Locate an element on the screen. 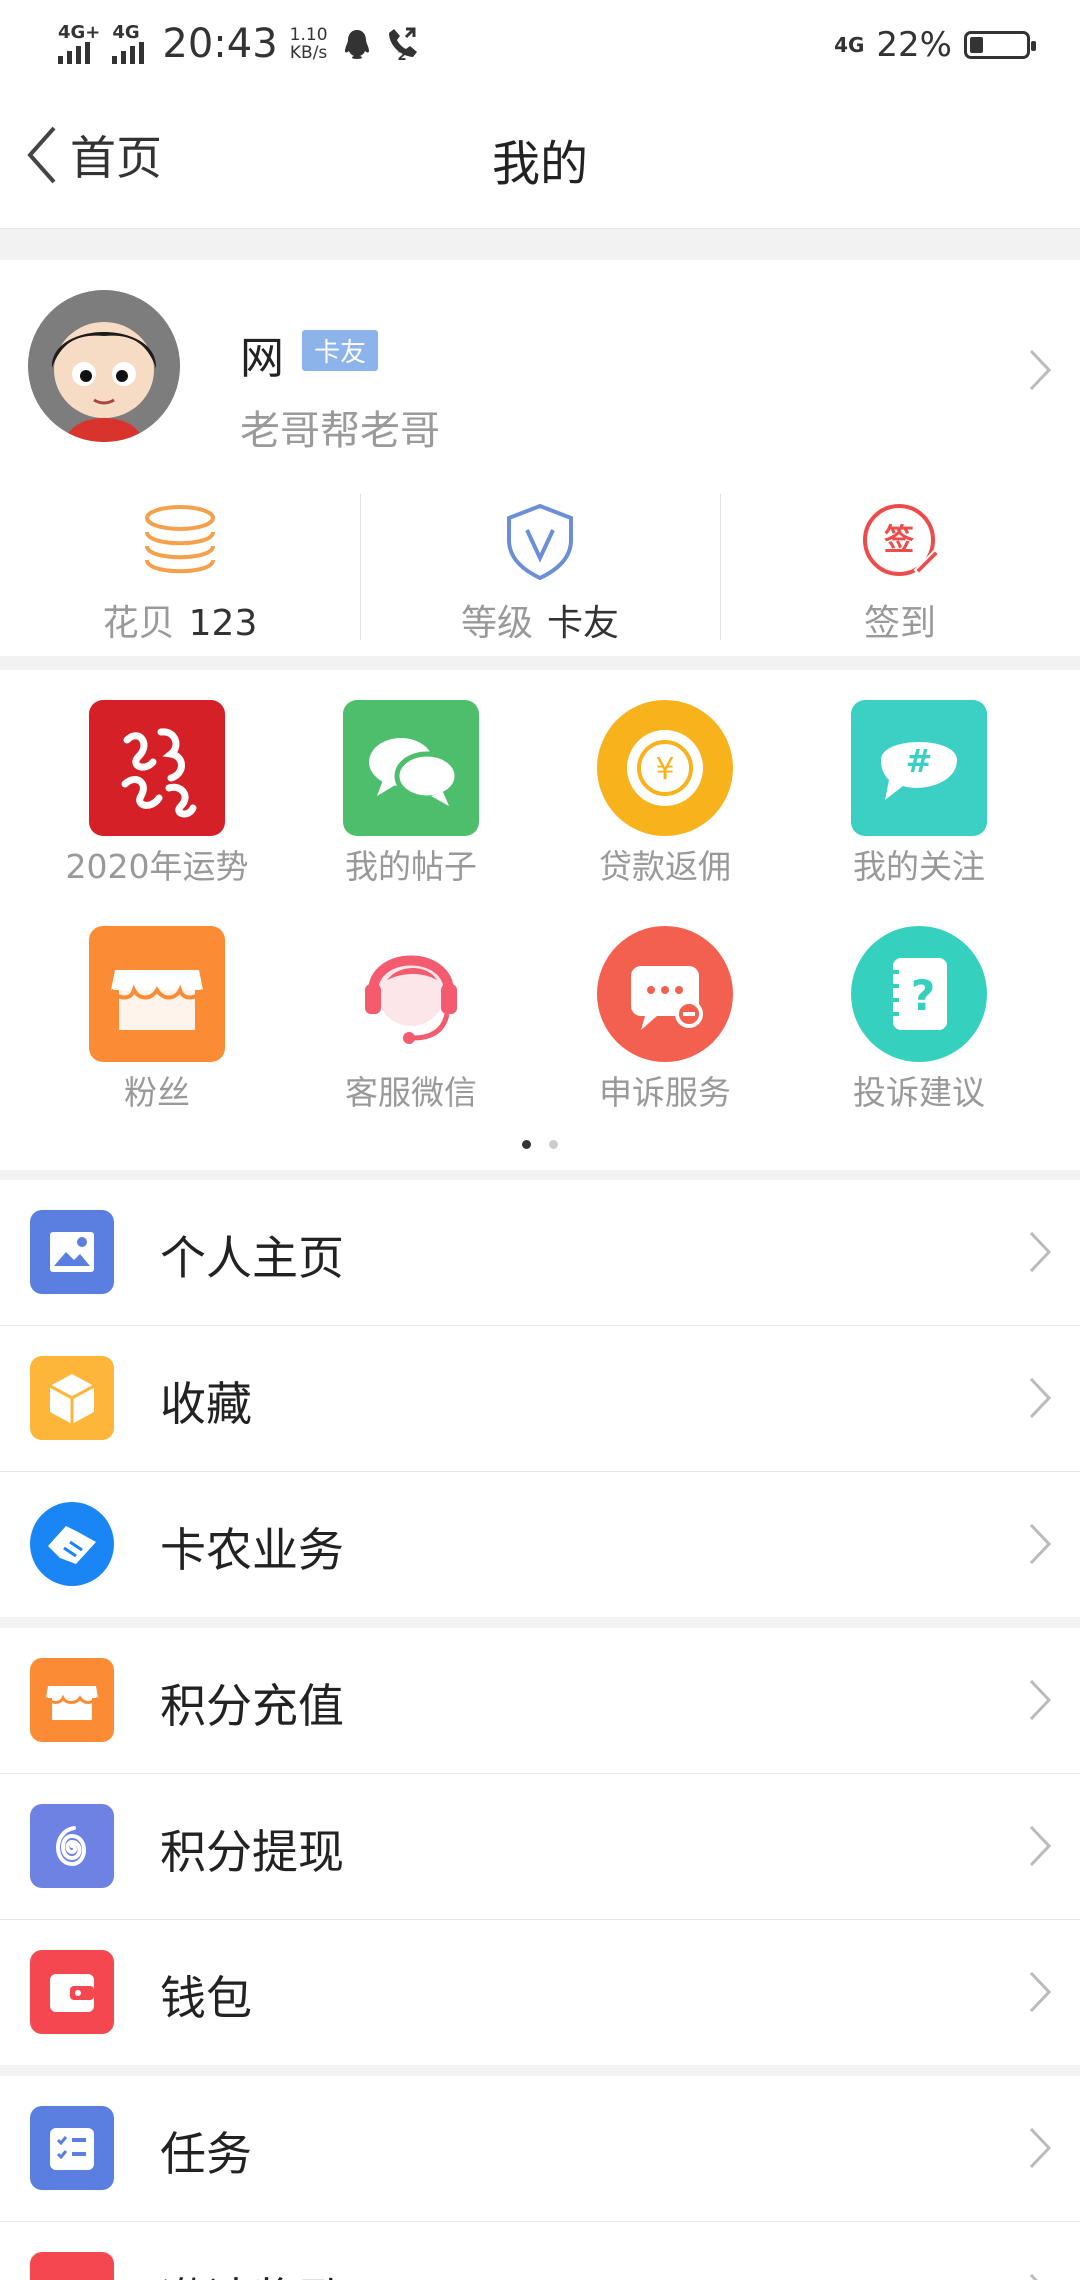 The image size is (1080, 2280). menu-label: 钱包 is located at coordinates (206, 1998).